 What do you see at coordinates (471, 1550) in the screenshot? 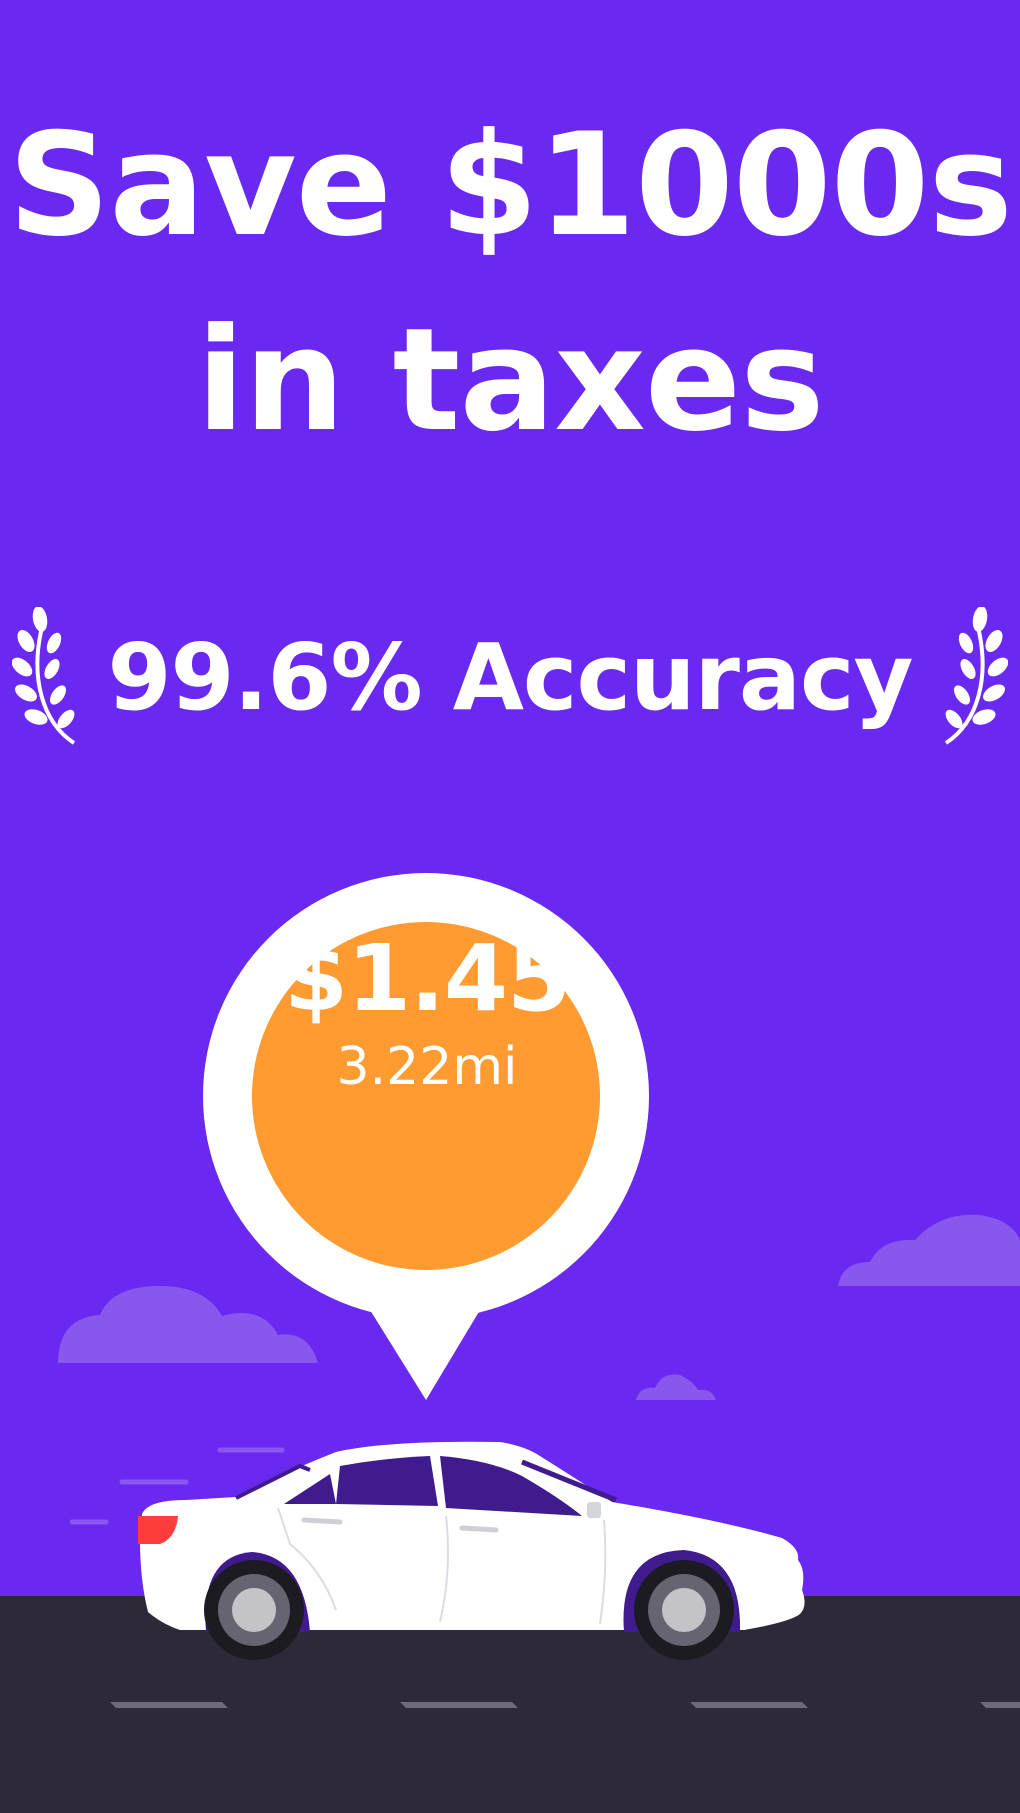
I see `car` at bounding box center [471, 1550].